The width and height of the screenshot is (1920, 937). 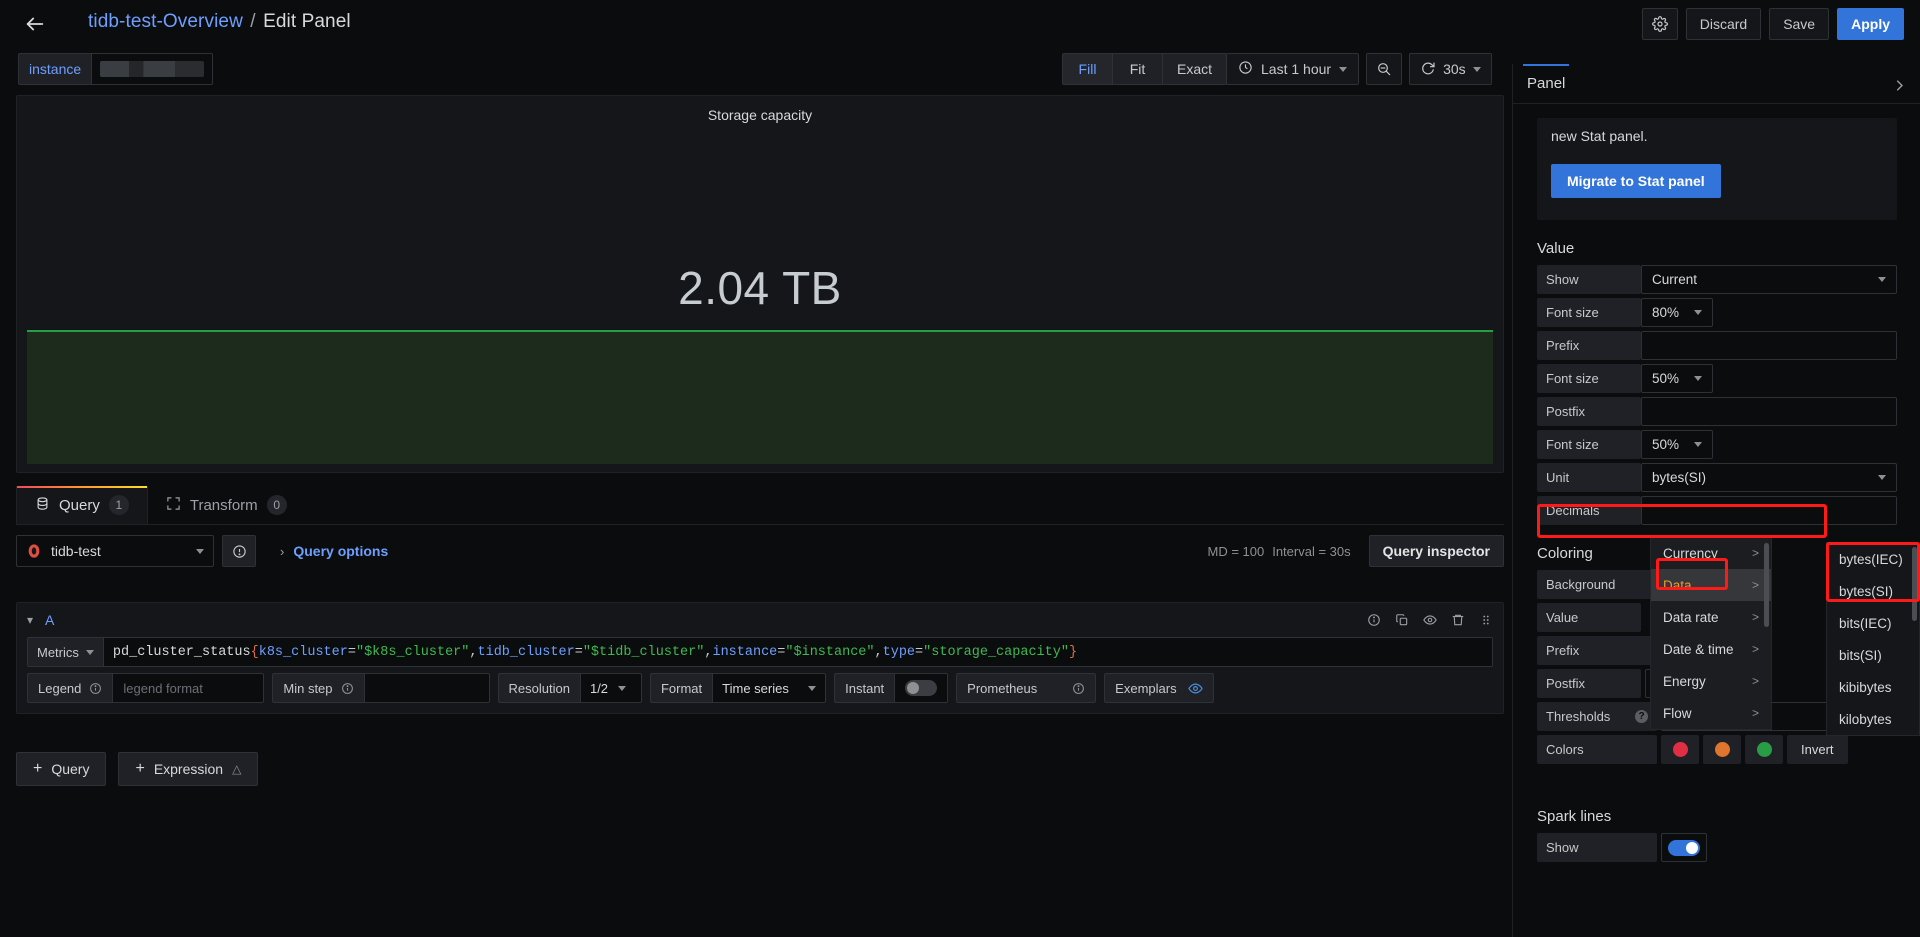 What do you see at coordinates (878, 652) in the screenshot?
I see `expr-sep-2: ,` at bounding box center [878, 652].